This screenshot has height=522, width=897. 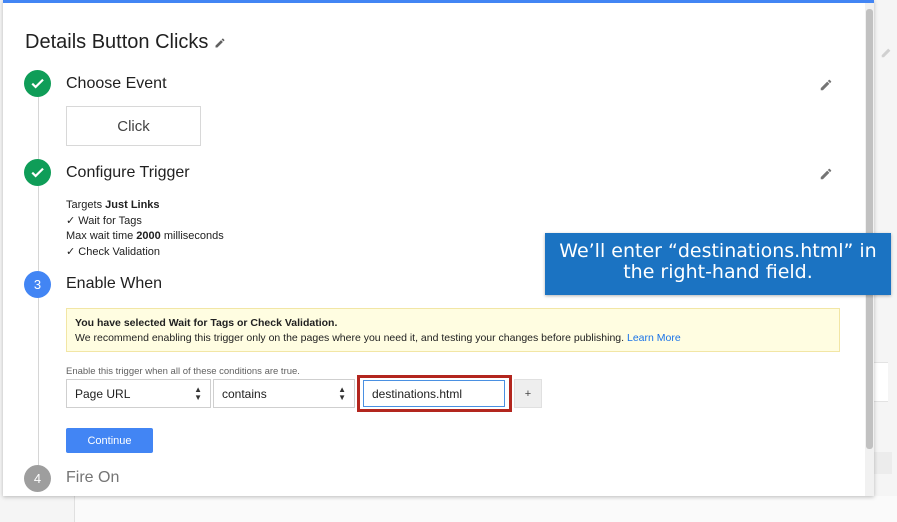 What do you see at coordinates (284, 393) in the screenshot?
I see `operator-select: contains ▲ ▼` at bounding box center [284, 393].